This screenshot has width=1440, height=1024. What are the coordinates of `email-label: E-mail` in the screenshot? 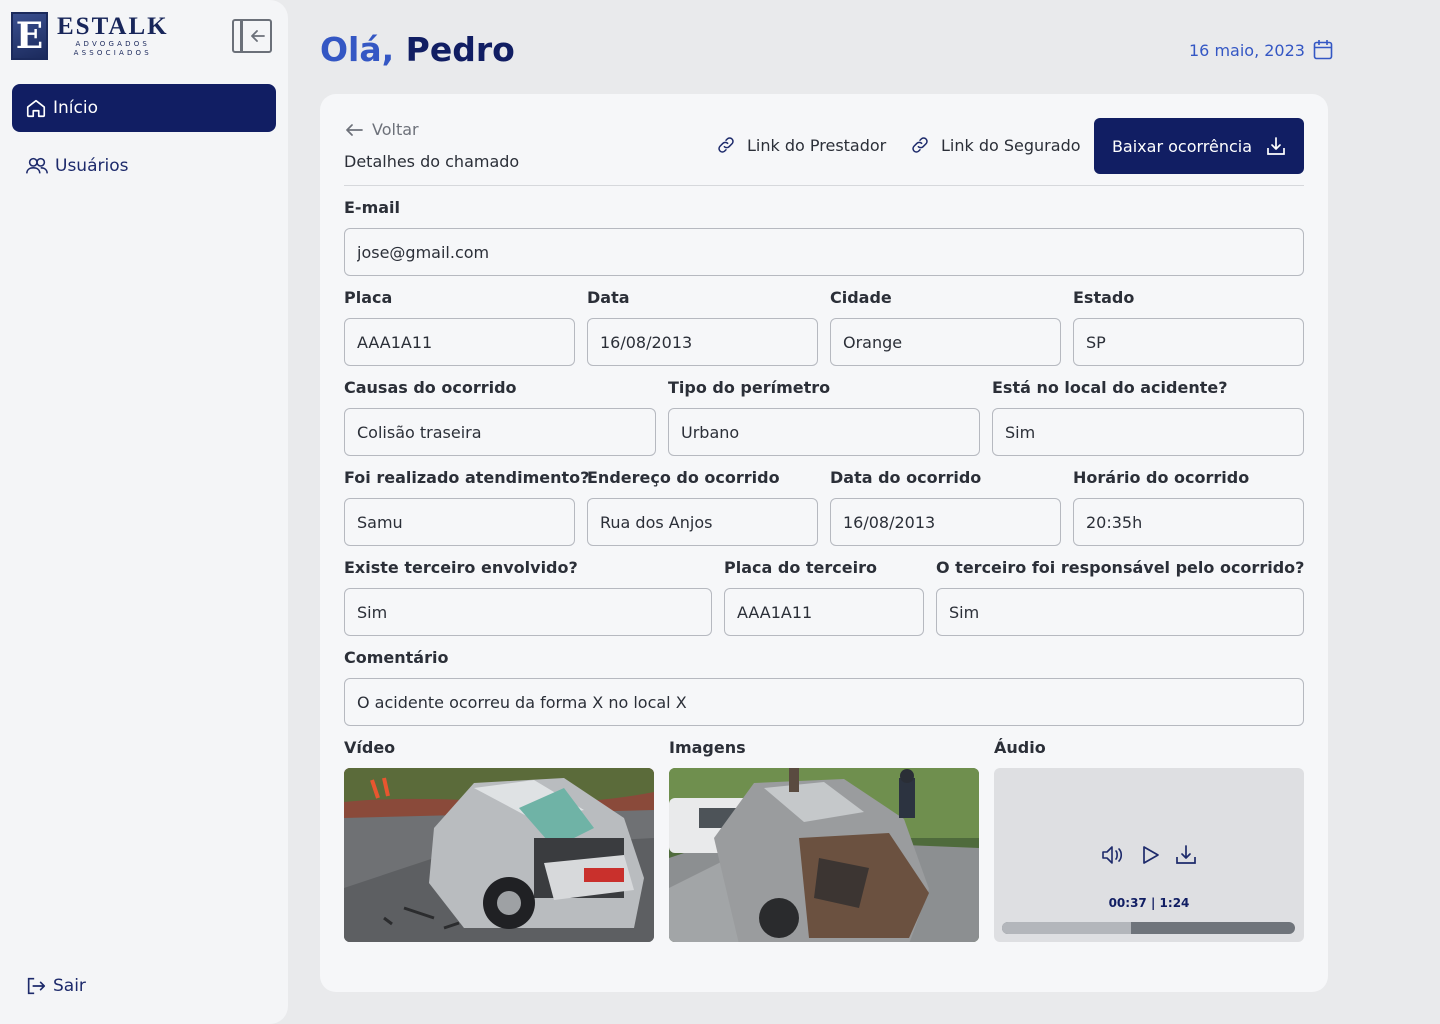 It's located at (372, 207).